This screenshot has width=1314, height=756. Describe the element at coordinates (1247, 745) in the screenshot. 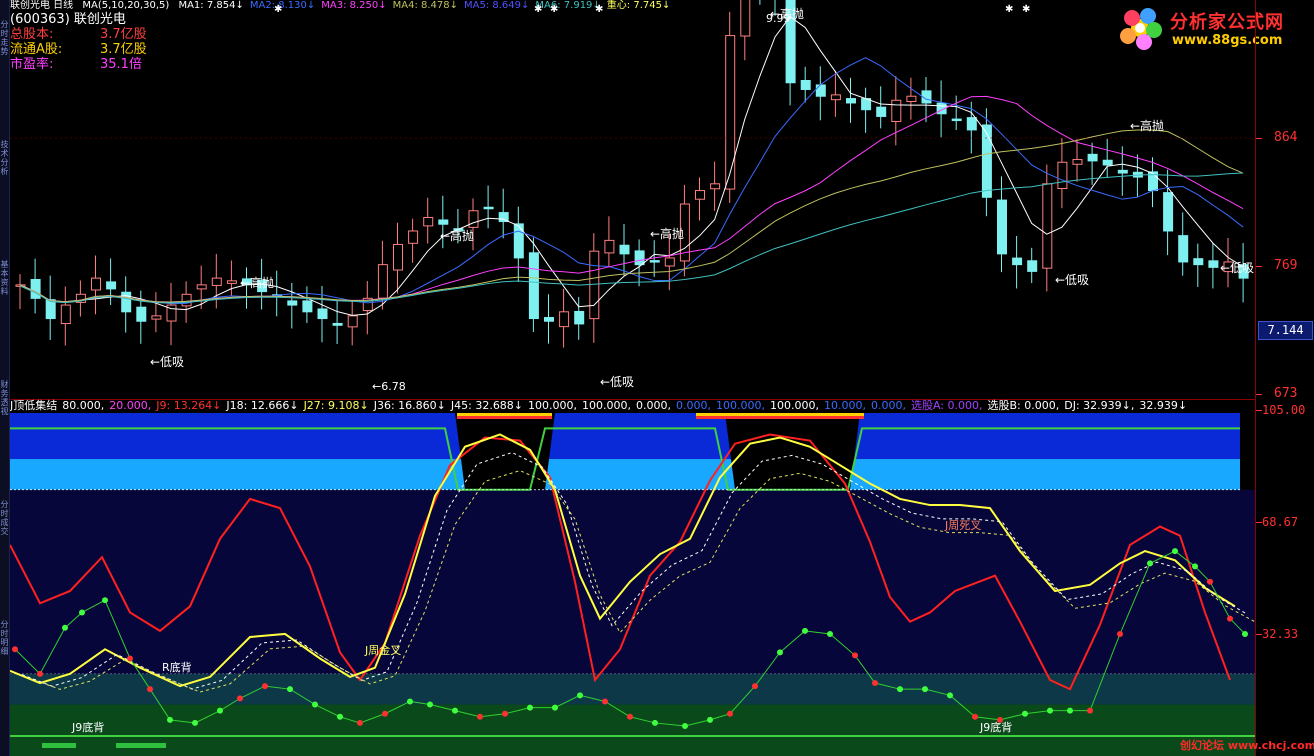

I see `footer-logo: 创幻论坛 www.chcj.com` at that location.